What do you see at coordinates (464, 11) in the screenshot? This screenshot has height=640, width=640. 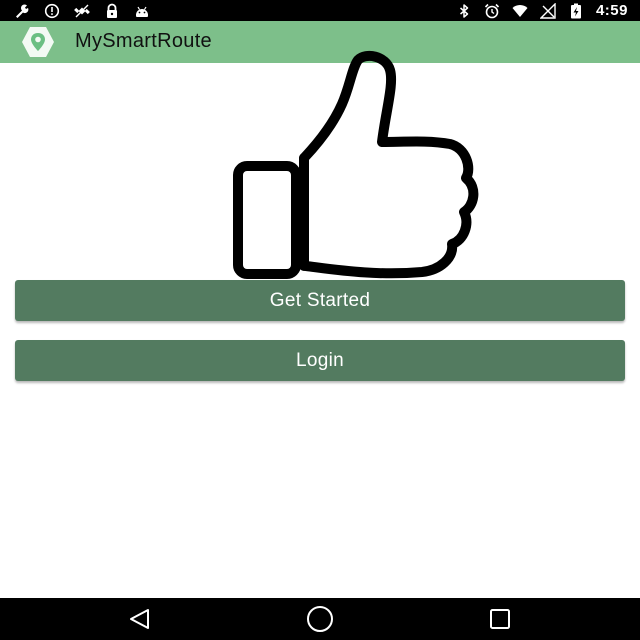 I see `bluetooth-icon` at bounding box center [464, 11].